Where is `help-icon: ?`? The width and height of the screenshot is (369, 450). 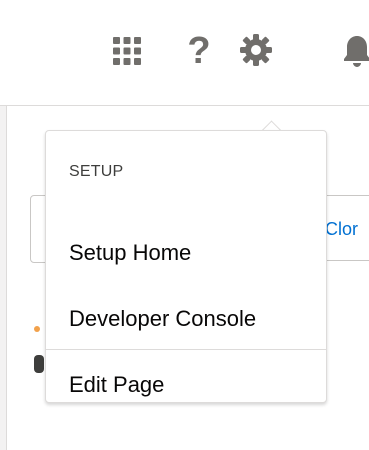 help-icon: ? is located at coordinates (199, 51).